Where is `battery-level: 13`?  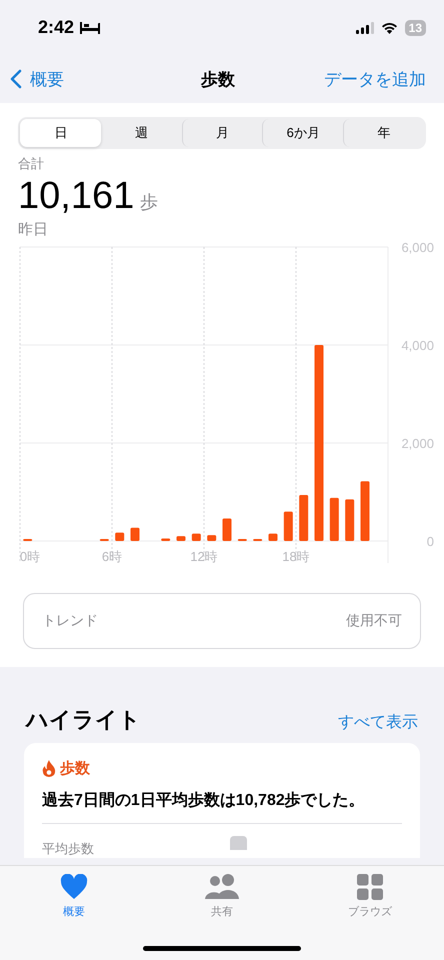 battery-level: 13 is located at coordinates (415, 28).